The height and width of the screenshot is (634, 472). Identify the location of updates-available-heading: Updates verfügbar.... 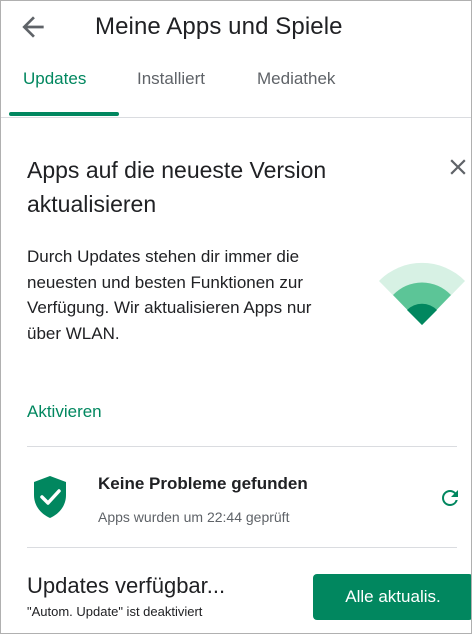
(126, 585).